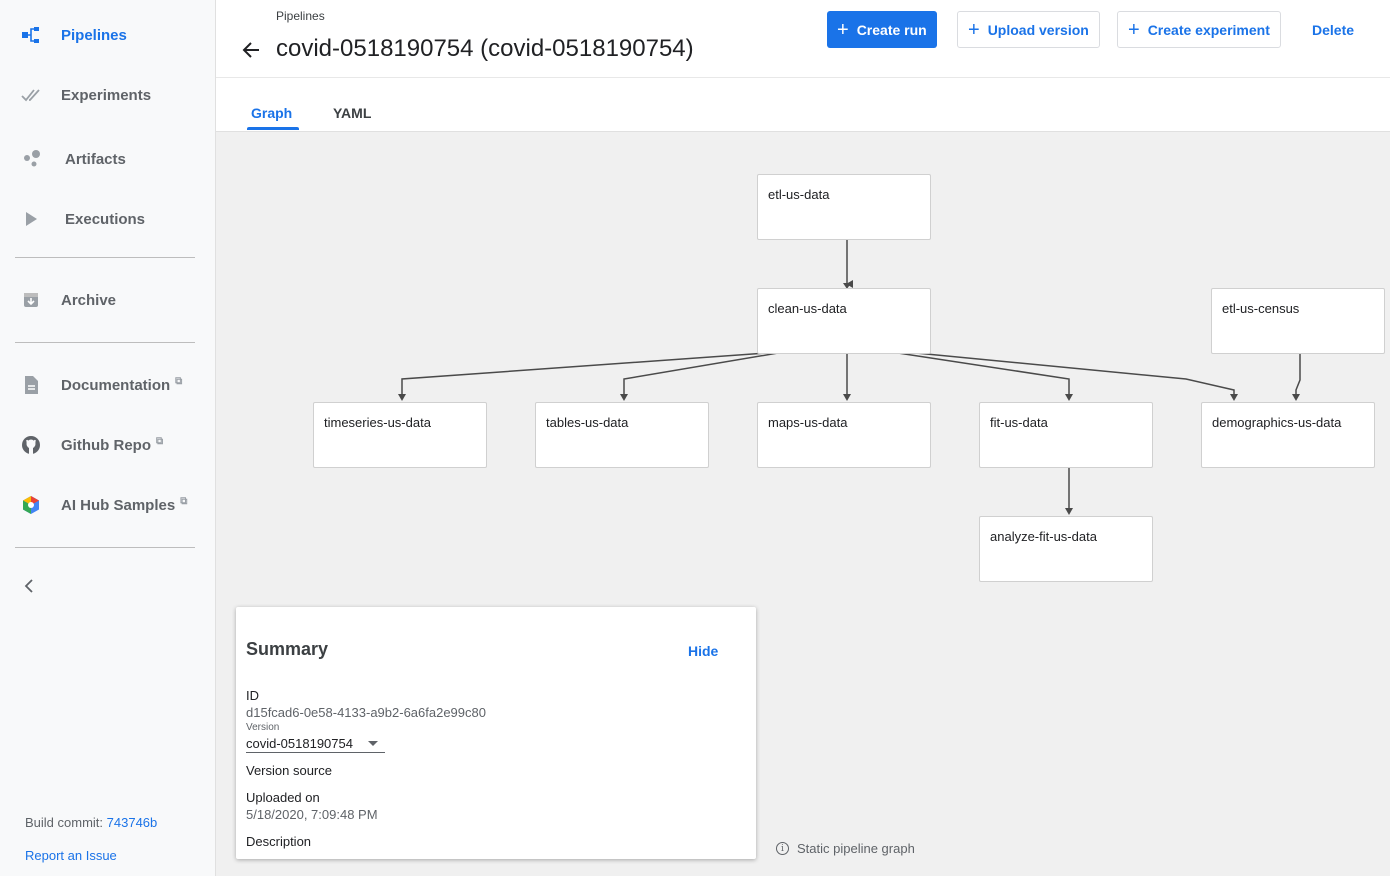  I want to click on hide-summary-button: Hide, so click(703, 651).